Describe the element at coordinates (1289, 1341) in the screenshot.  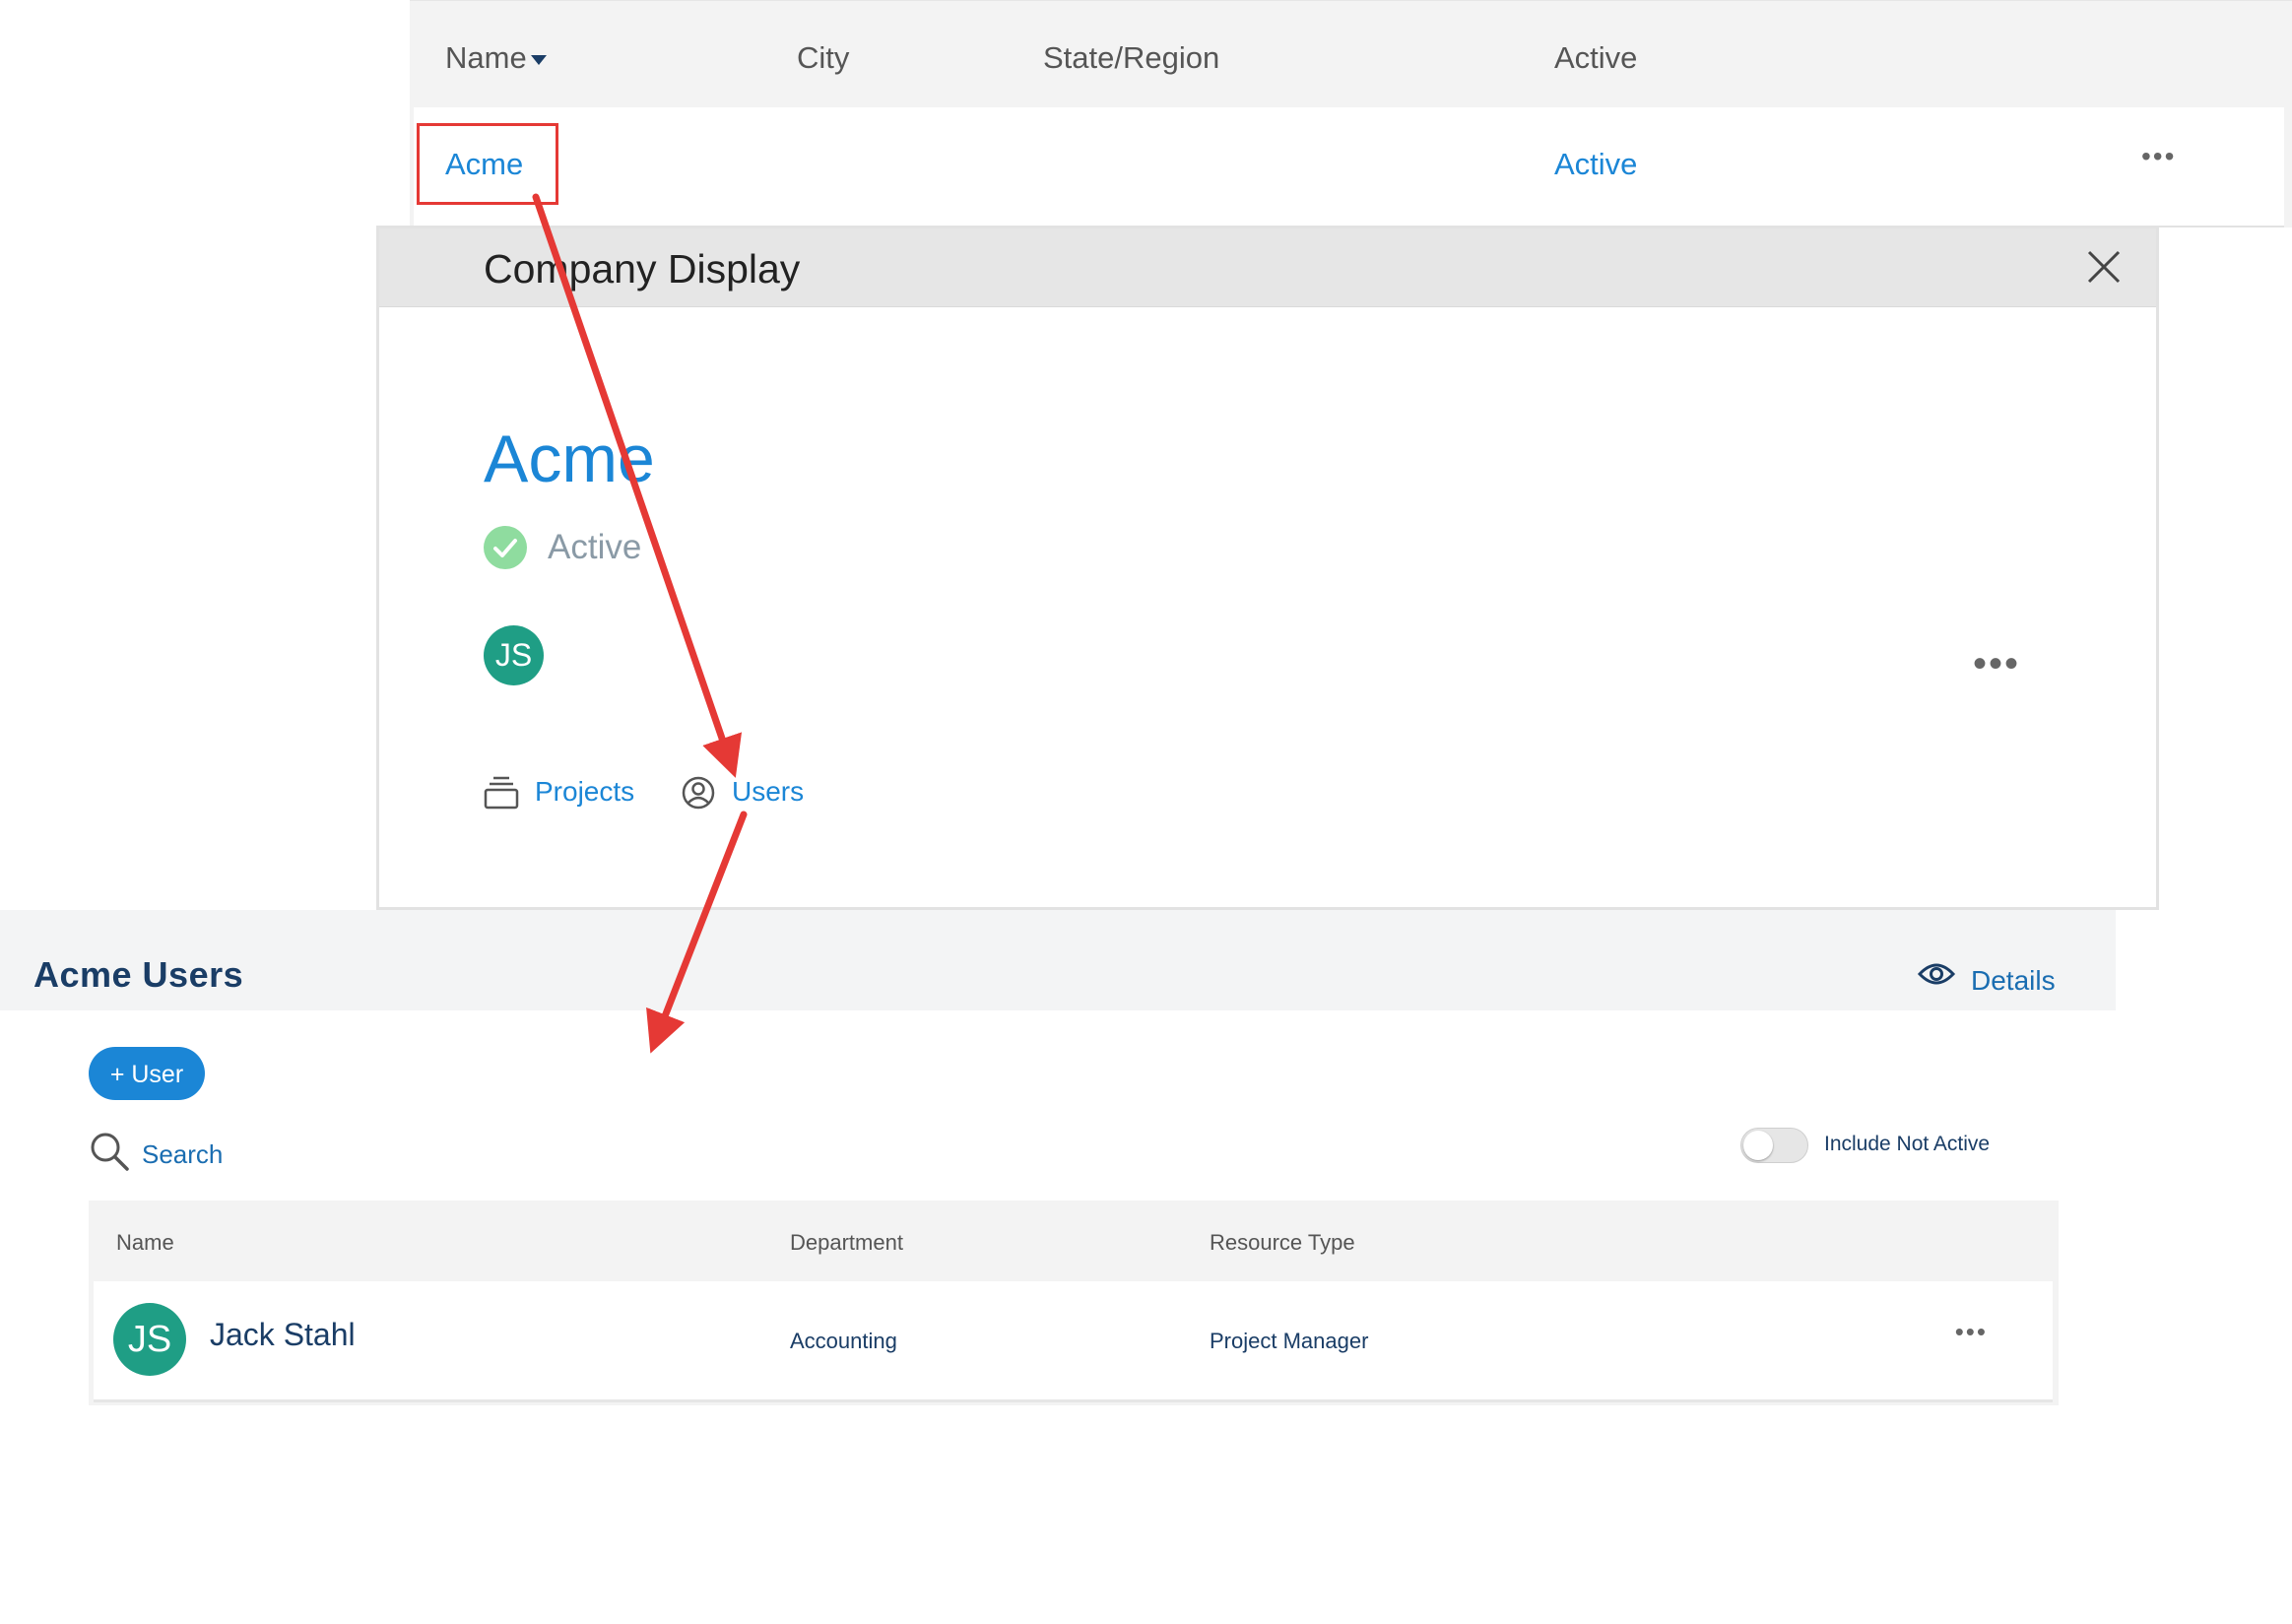
I see `user-resource-type: Project Manager` at that location.